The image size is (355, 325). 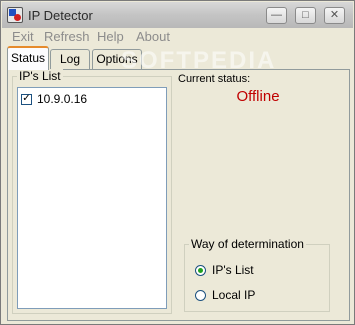 I want to click on ip-address: 10.9.0.16, so click(x=62, y=99).